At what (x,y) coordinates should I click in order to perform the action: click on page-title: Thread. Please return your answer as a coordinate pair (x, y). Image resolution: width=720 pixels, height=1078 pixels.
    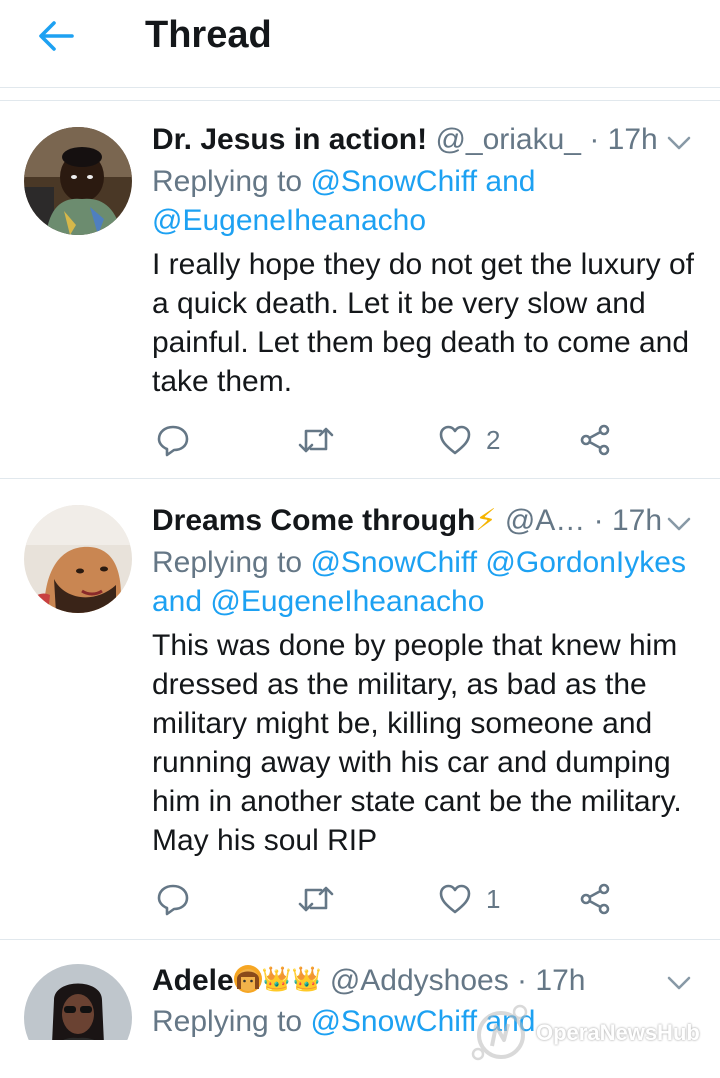
    Looking at the image, I should click on (208, 35).